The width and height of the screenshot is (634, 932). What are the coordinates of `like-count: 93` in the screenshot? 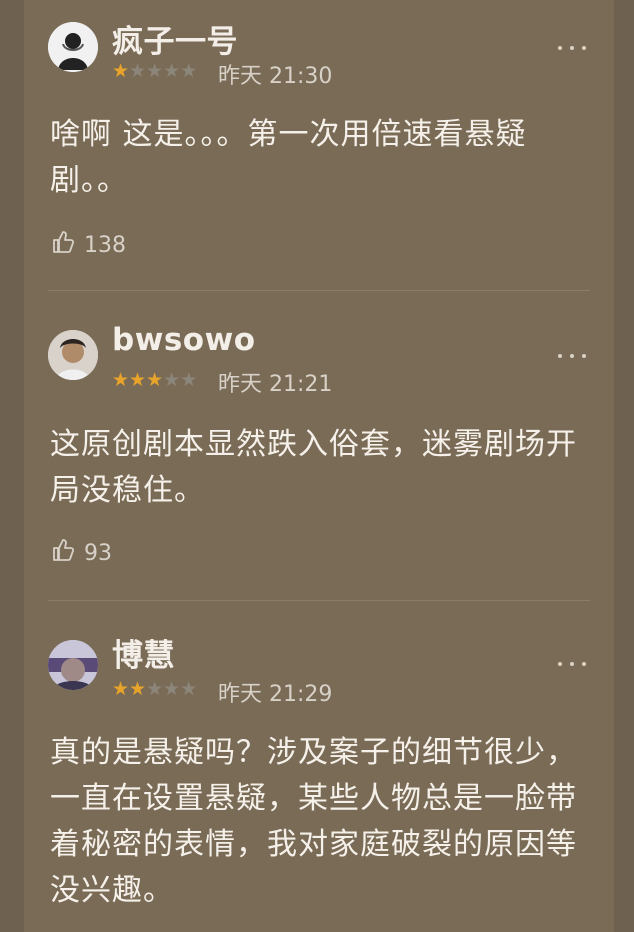 It's located at (98, 553).